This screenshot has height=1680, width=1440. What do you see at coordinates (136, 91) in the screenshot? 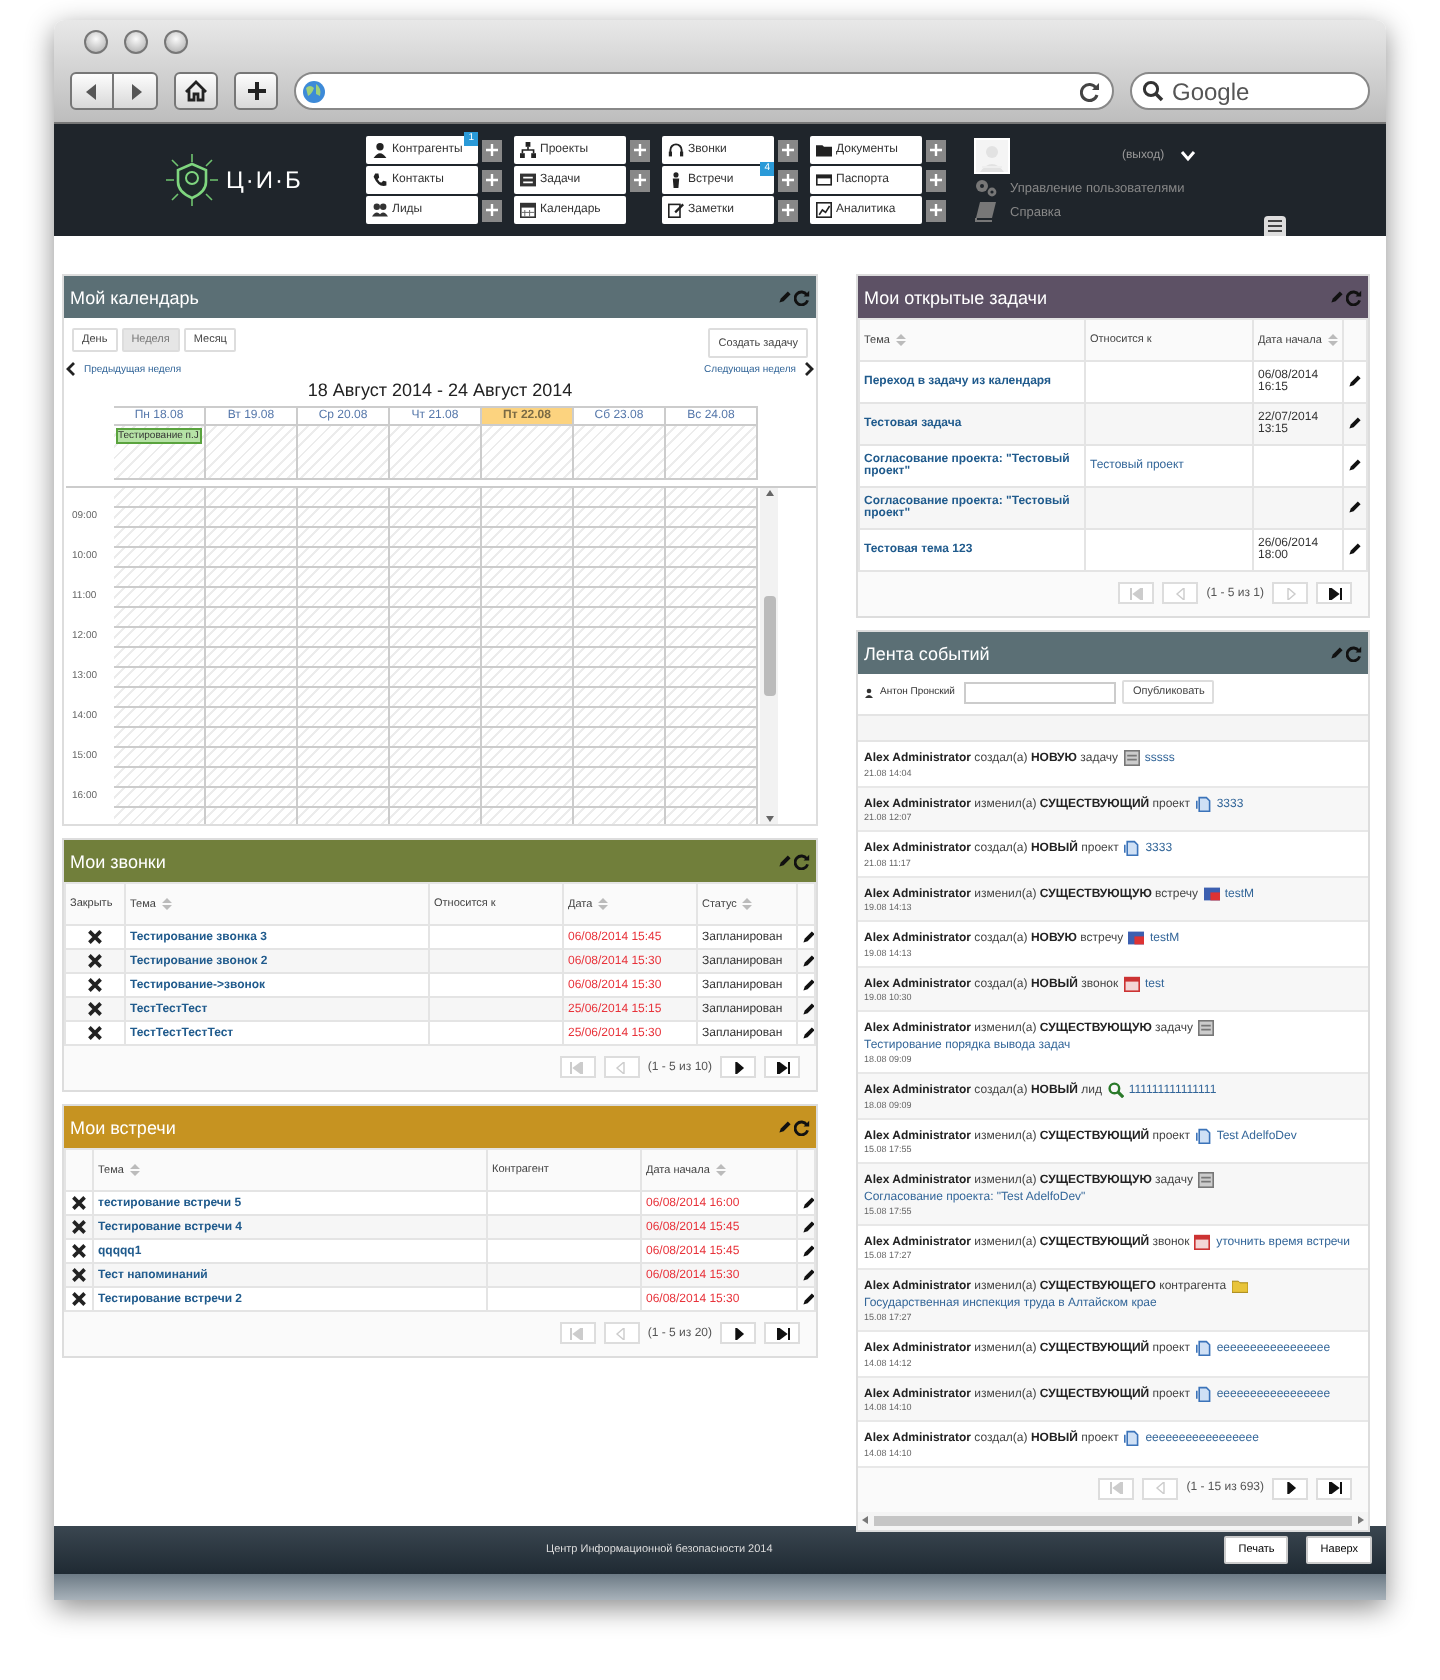
I see `forward-button` at bounding box center [136, 91].